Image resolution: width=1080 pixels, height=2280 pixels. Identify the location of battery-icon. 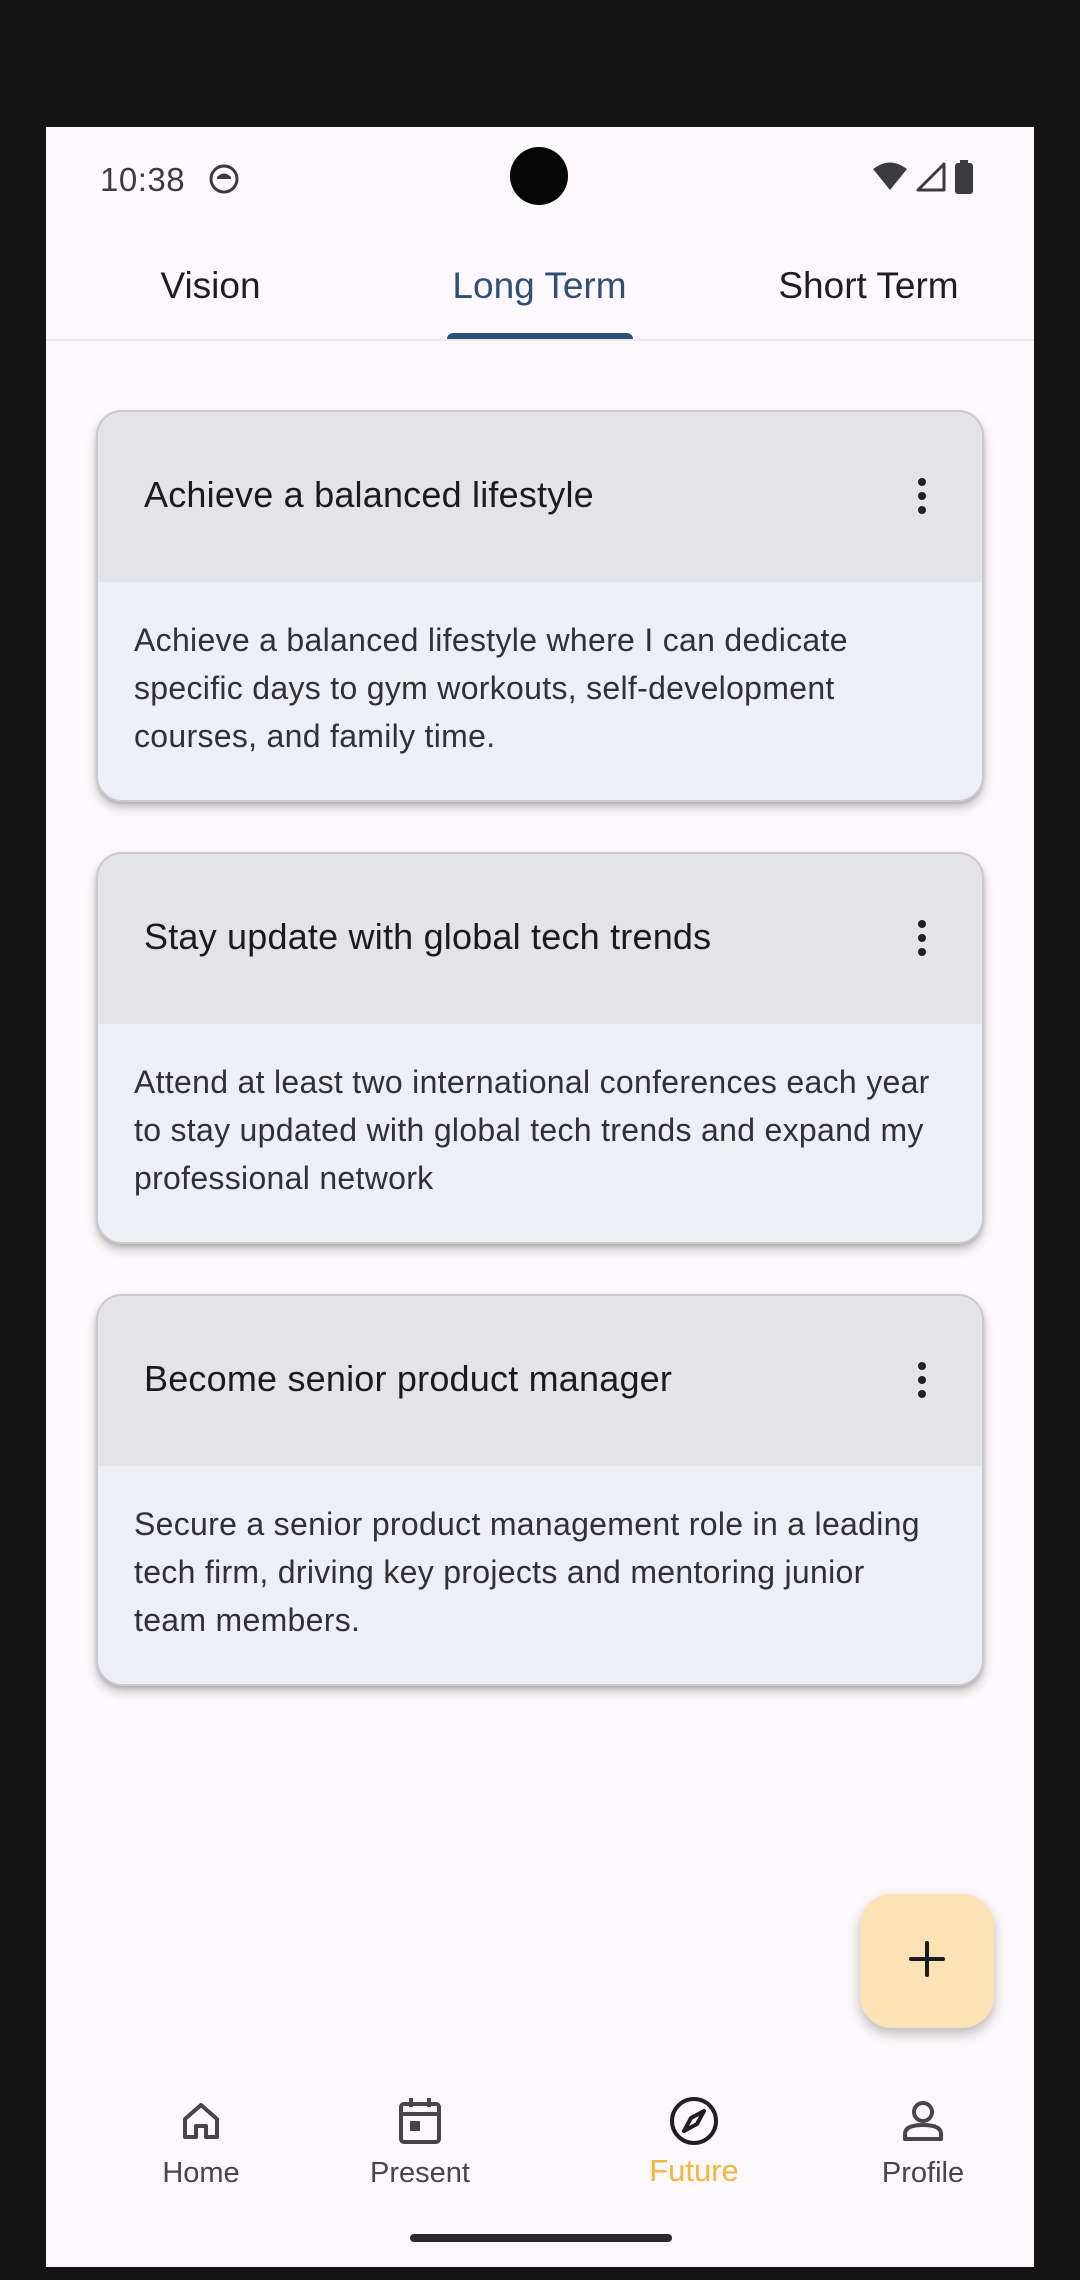
(964, 179).